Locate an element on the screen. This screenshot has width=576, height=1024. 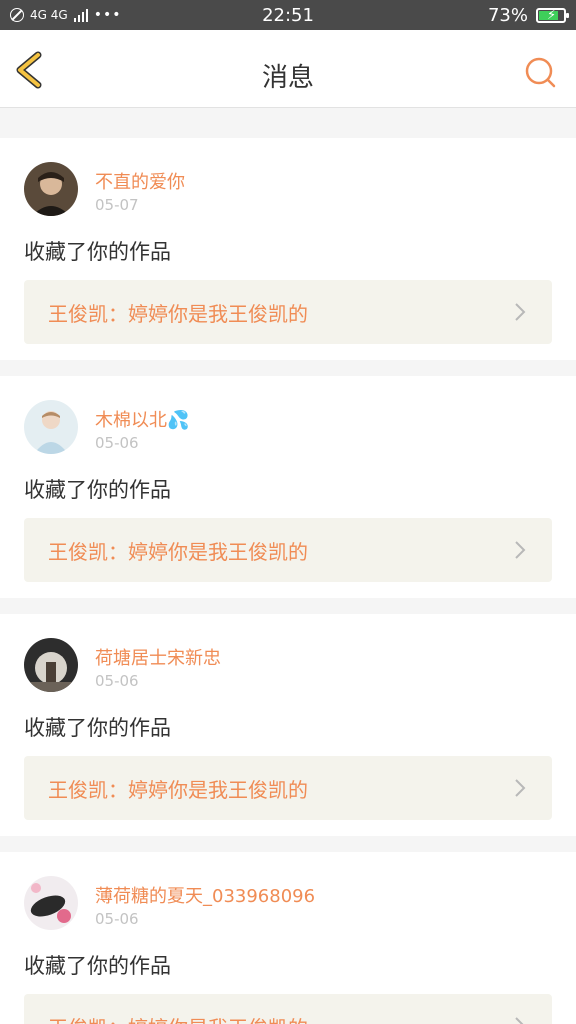
more-dots-icon: ••• is located at coordinates (107, 15).